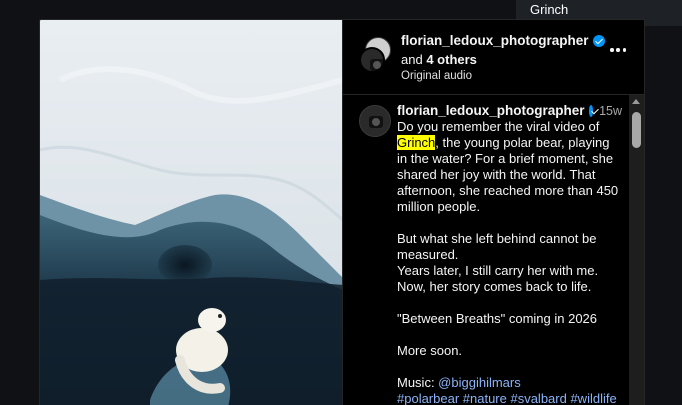 This screenshot has height=405, width=682. What do you see at coordinates (606, 9) in the screenshot?
I see `find-input` at bounding box center [606, 9].